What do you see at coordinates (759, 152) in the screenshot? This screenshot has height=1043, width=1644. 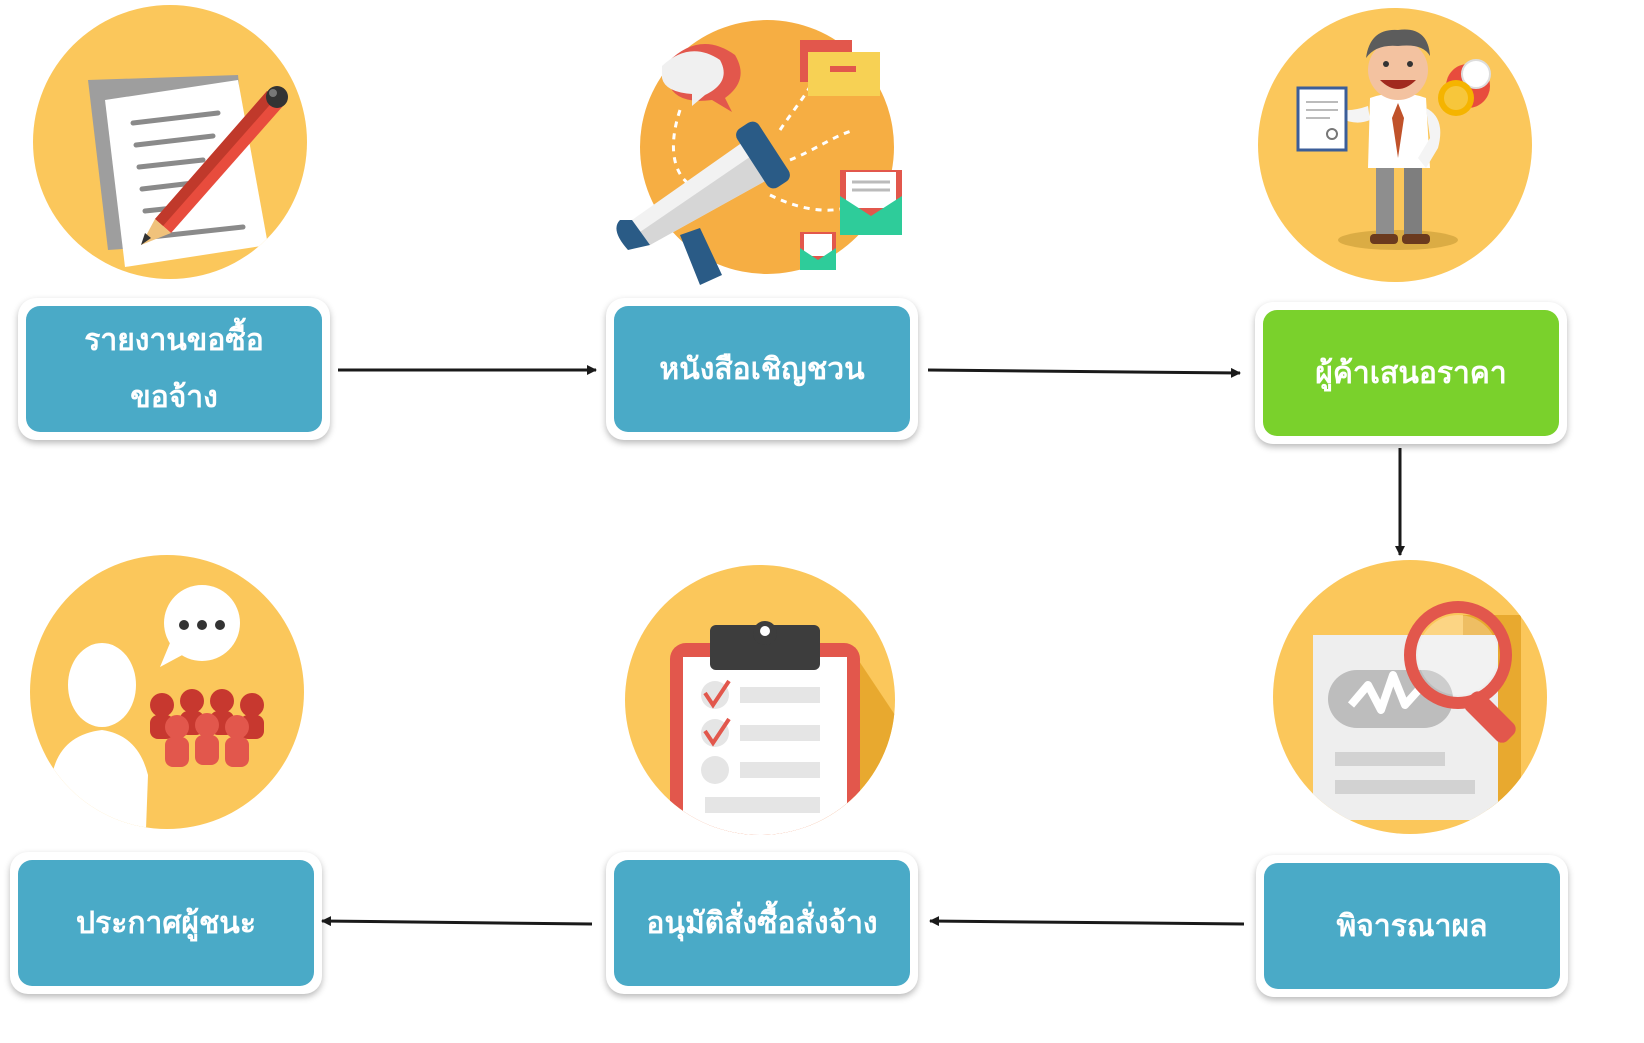 I see `megaphone-icon` at bounding box center [759, 152].